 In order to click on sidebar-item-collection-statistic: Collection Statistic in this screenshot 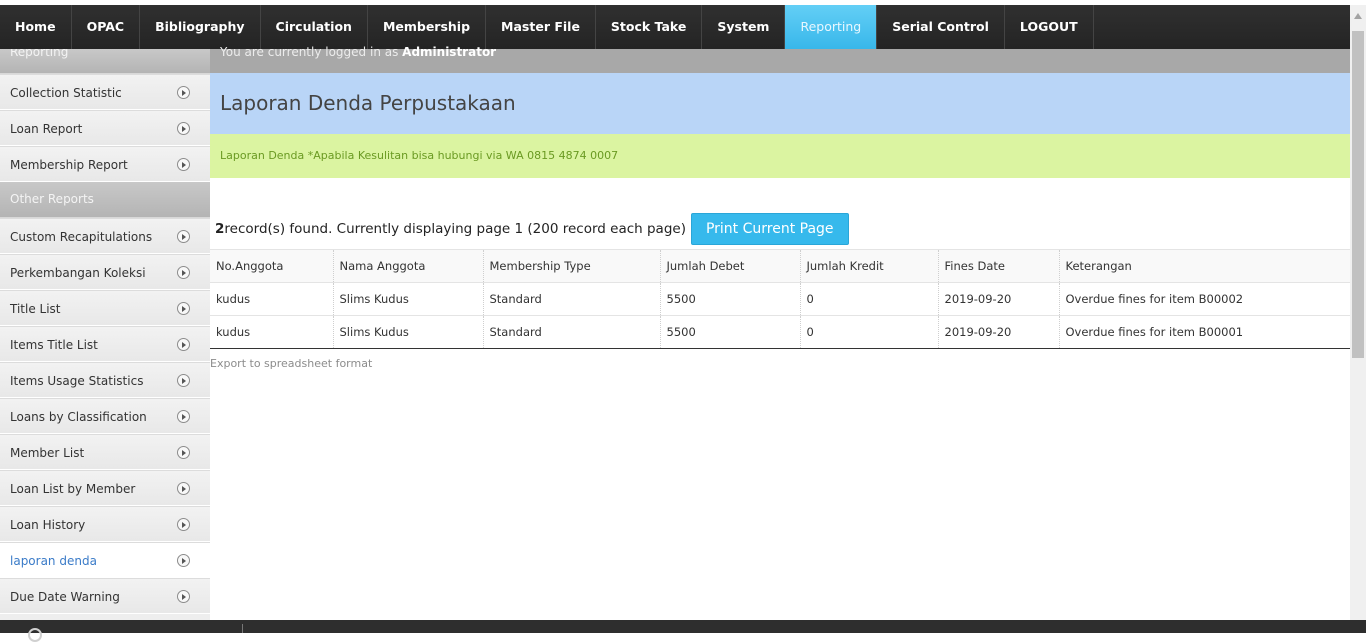, I will do `click(105, 92)`.